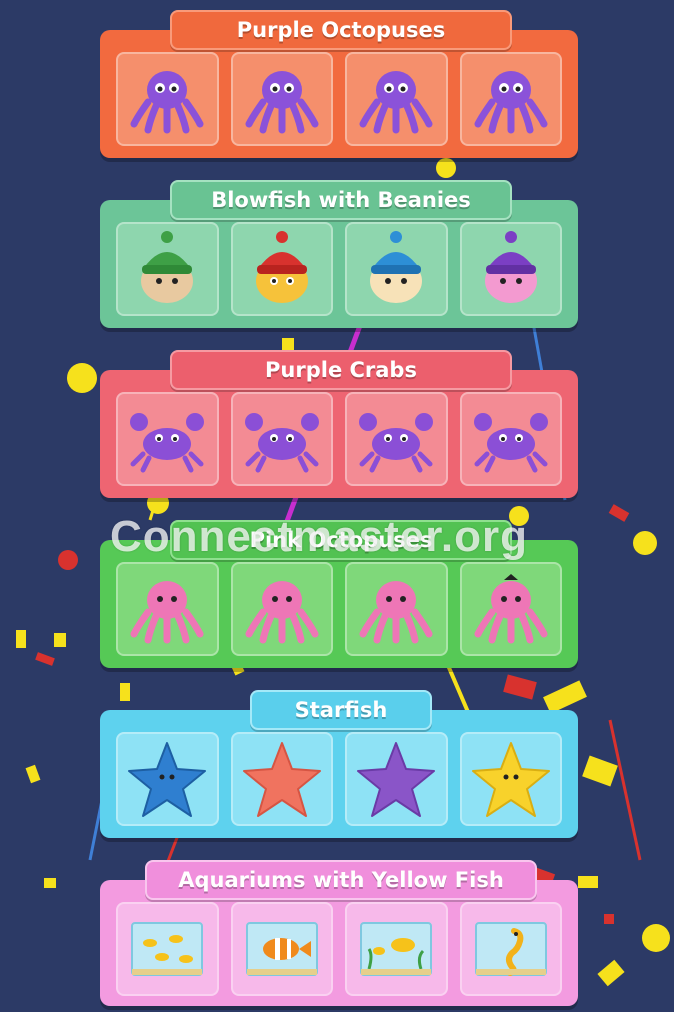 Image resolution: width=674 pixels, height=1012 pixels. I want to click on tile-starfish-coral, so click(281, 779).